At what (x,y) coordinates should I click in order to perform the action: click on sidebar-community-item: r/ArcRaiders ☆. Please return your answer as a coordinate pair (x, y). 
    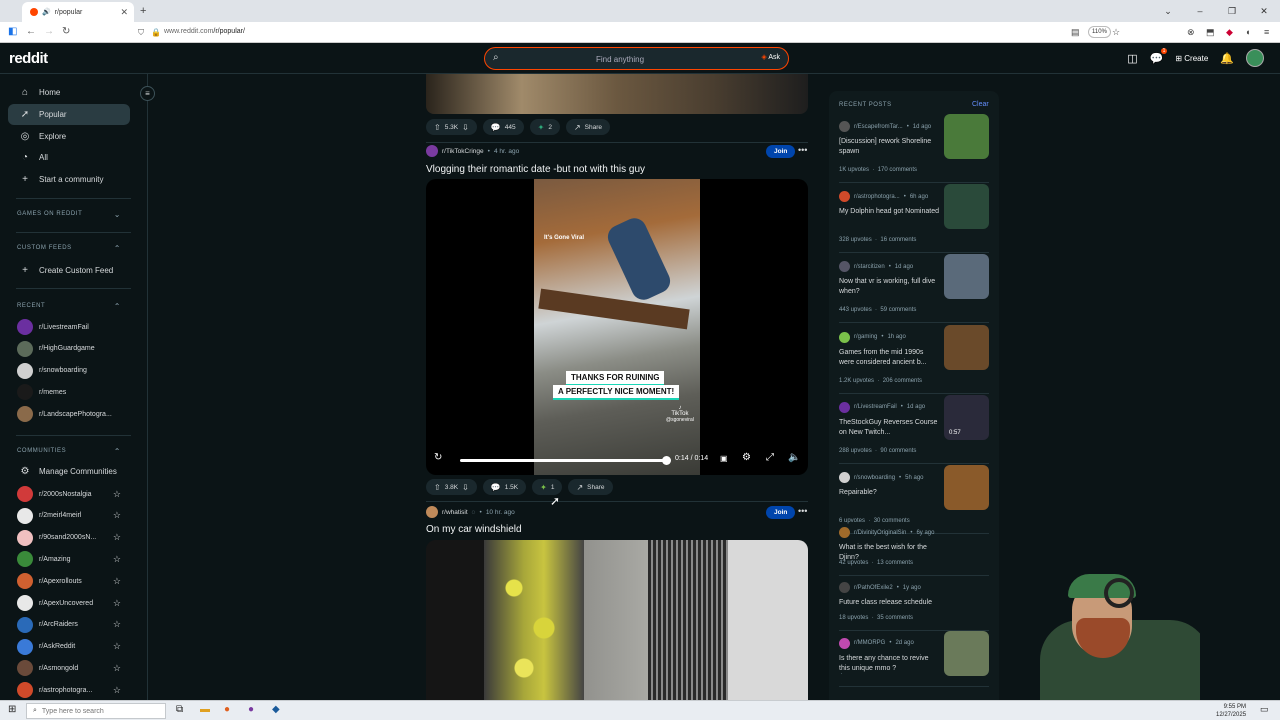
    Looking at the image, I should click on (69, 625).